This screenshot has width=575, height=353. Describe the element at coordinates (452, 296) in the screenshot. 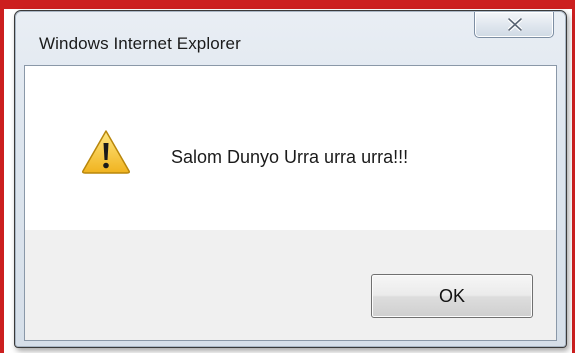

I see `ok-button: OK` at that location.